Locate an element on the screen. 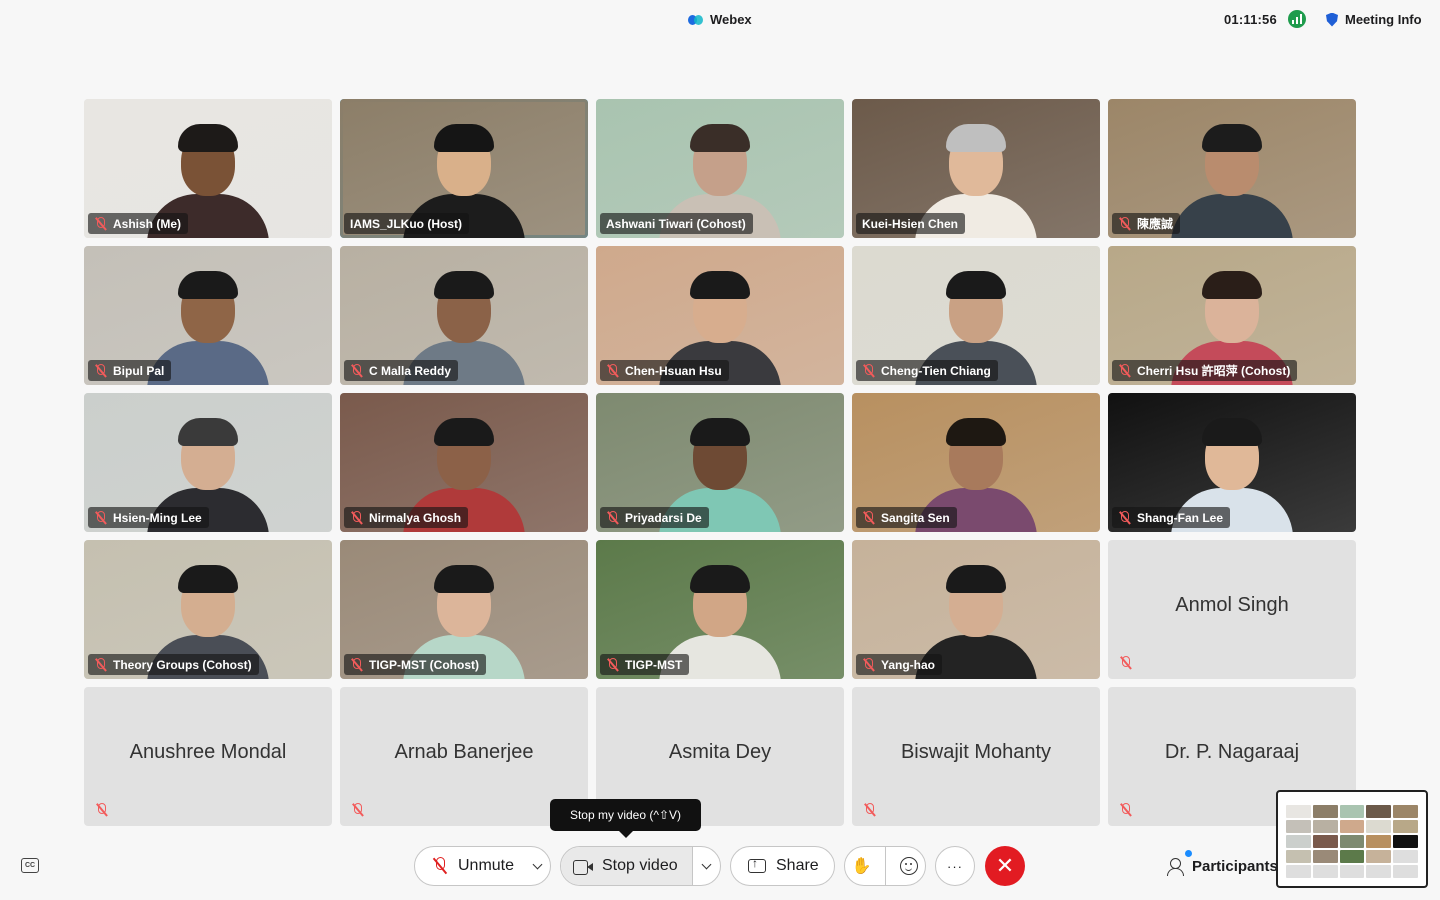  participant-tile: Cheng-Tien Chiang is located at coordinates (976, 315).